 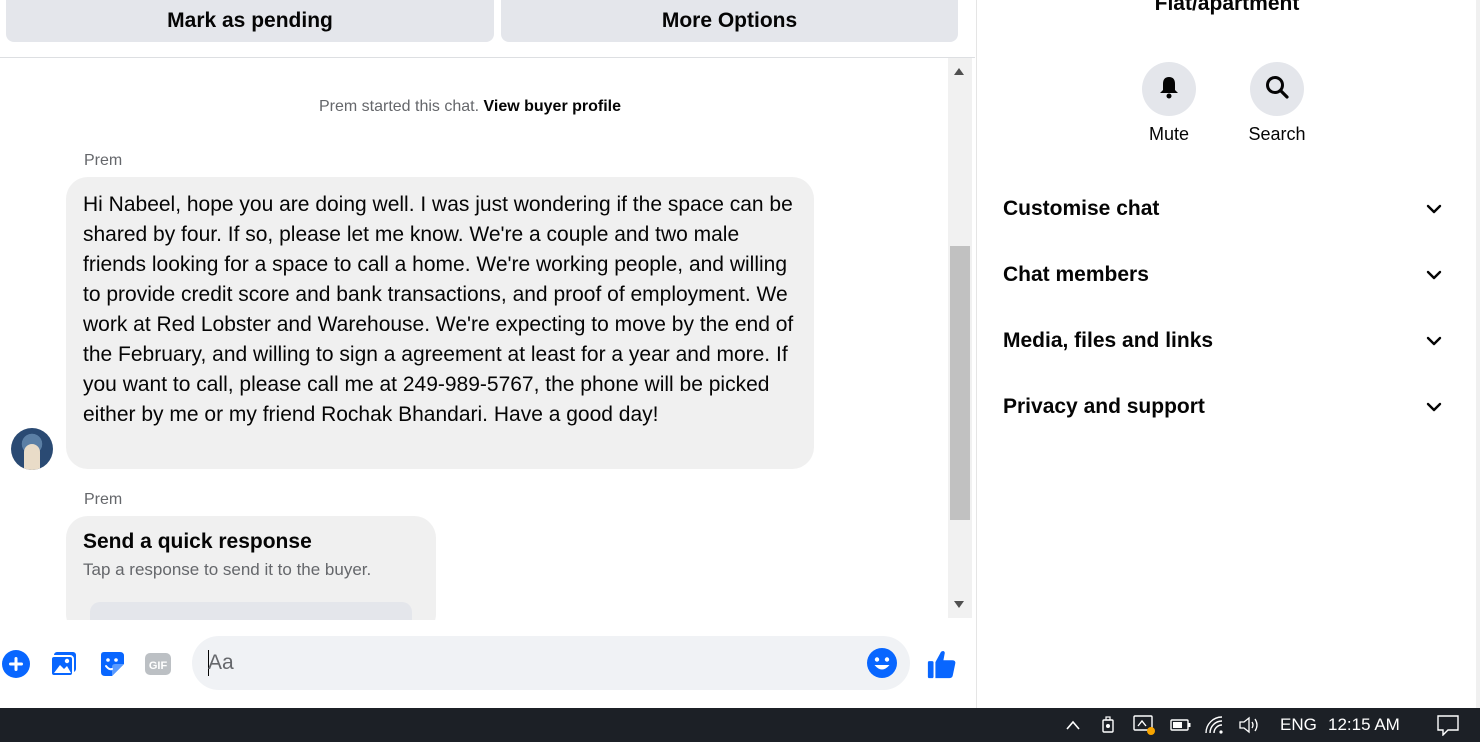 I want to click on section-customise-chat: Customise chat, so click(x=1223, y=209).